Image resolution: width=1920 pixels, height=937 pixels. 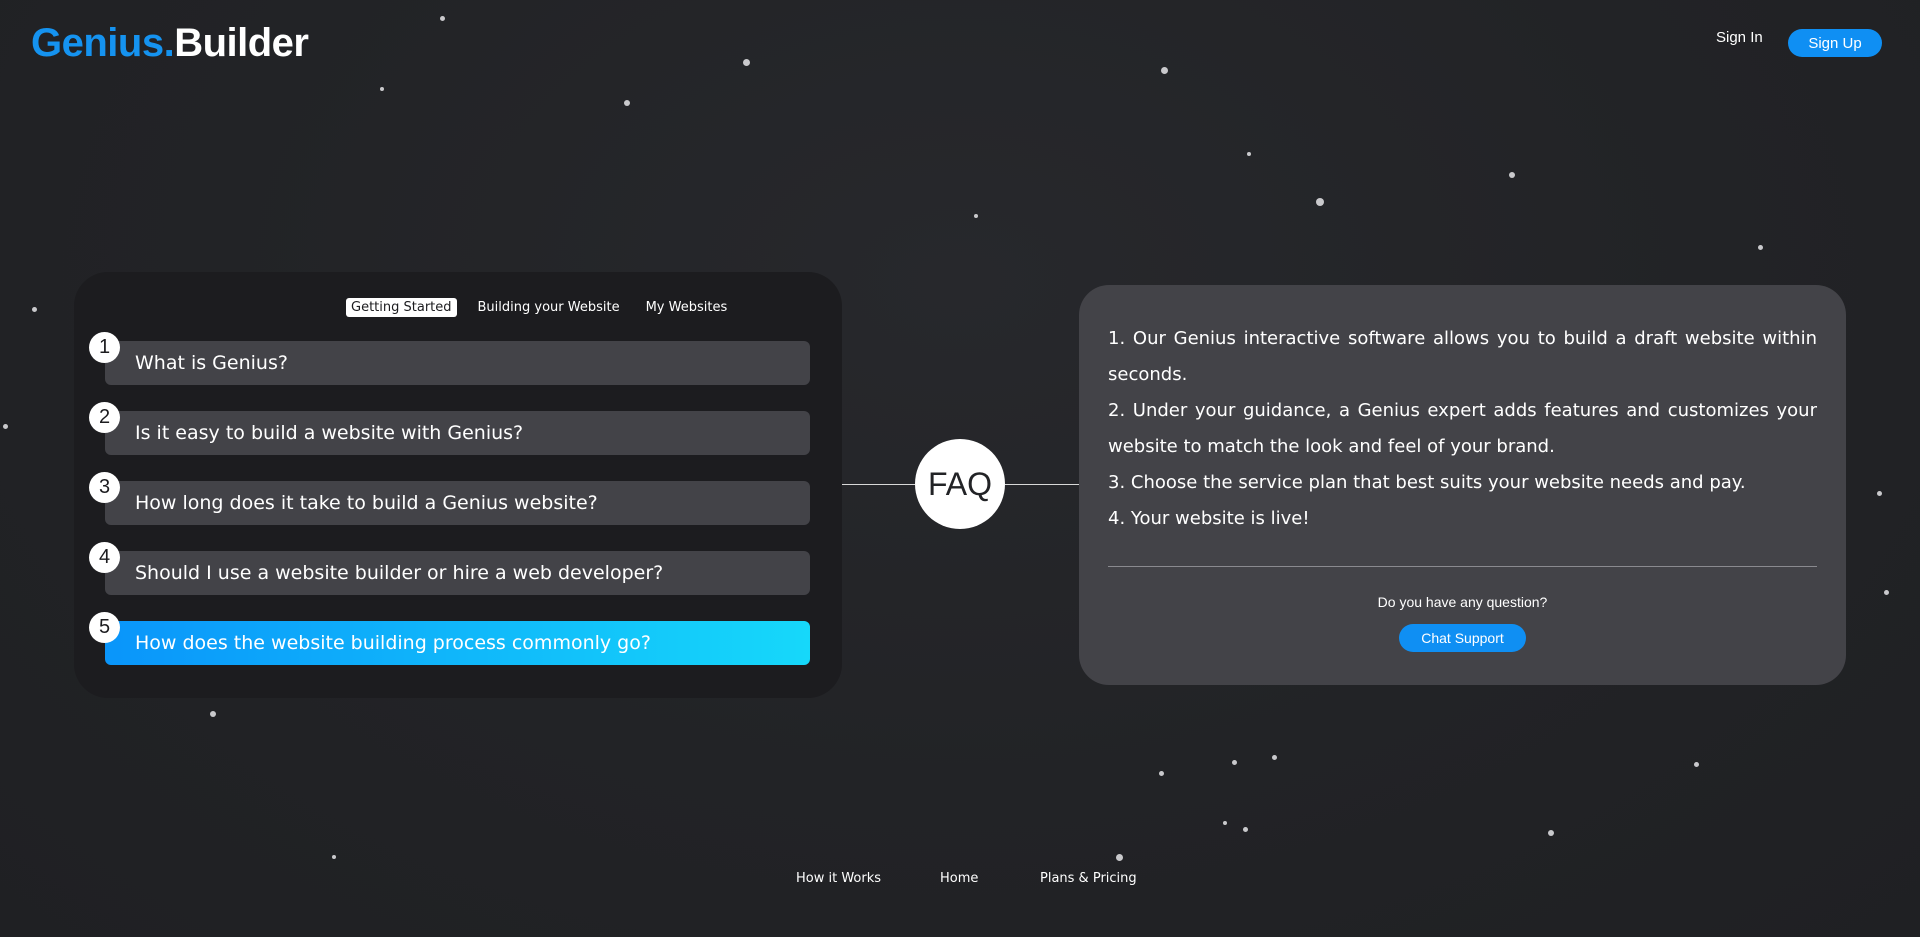 I want to click on question-number-badge: 1, so click(x=104, y=347).